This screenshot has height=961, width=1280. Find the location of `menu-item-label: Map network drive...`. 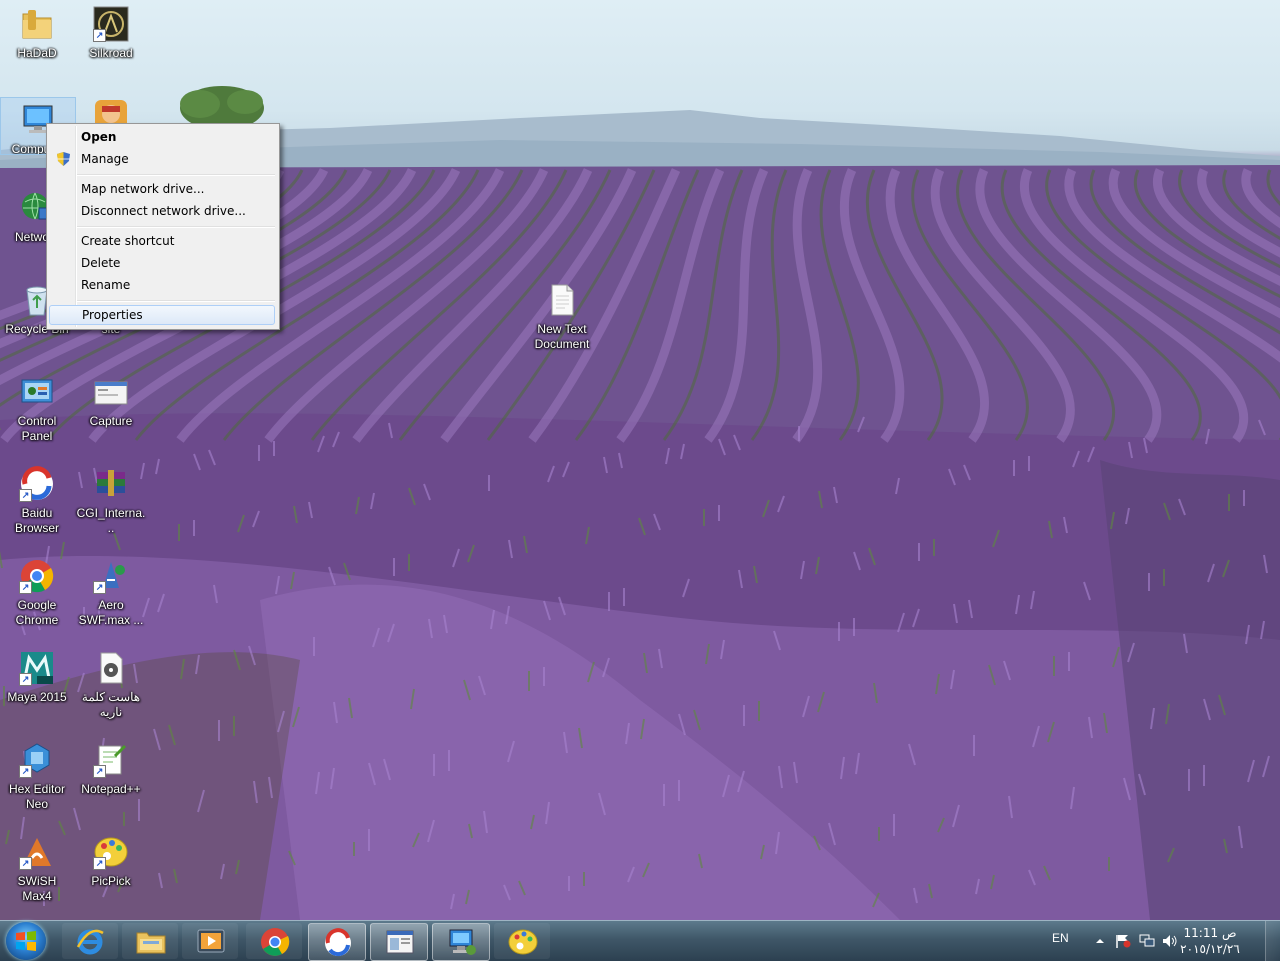

menu-item-label: Map network drive... is located at coordinates (143, 189).